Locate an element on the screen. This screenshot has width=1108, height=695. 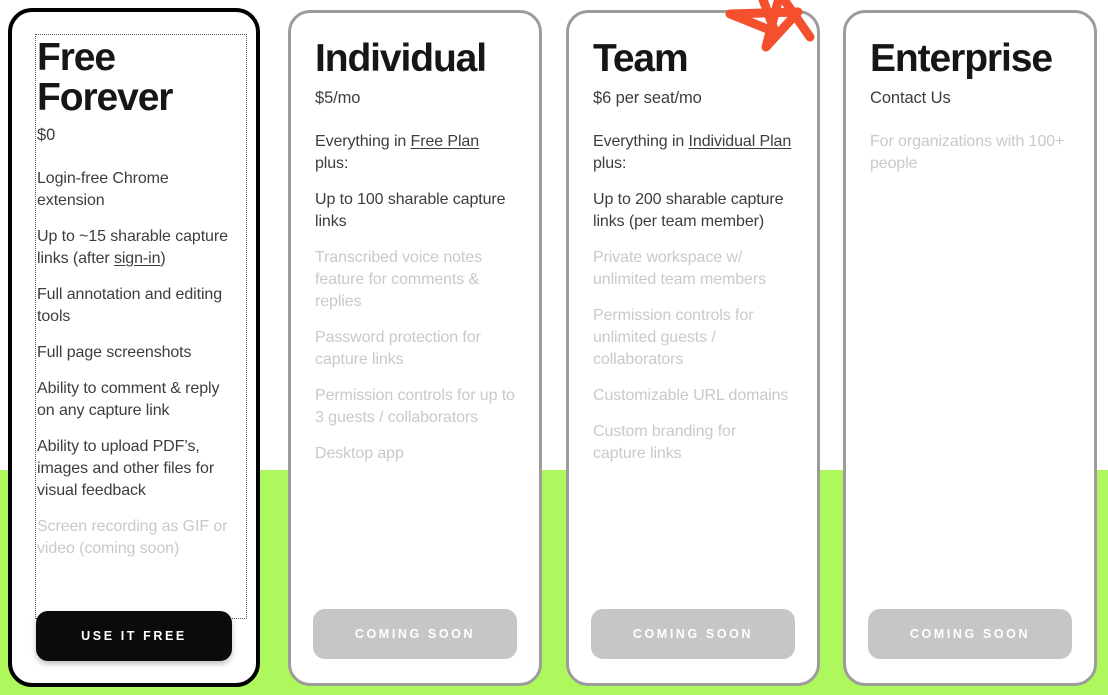
feature-item-muted: Password protection for capture links is located at coordinates (398, 348).